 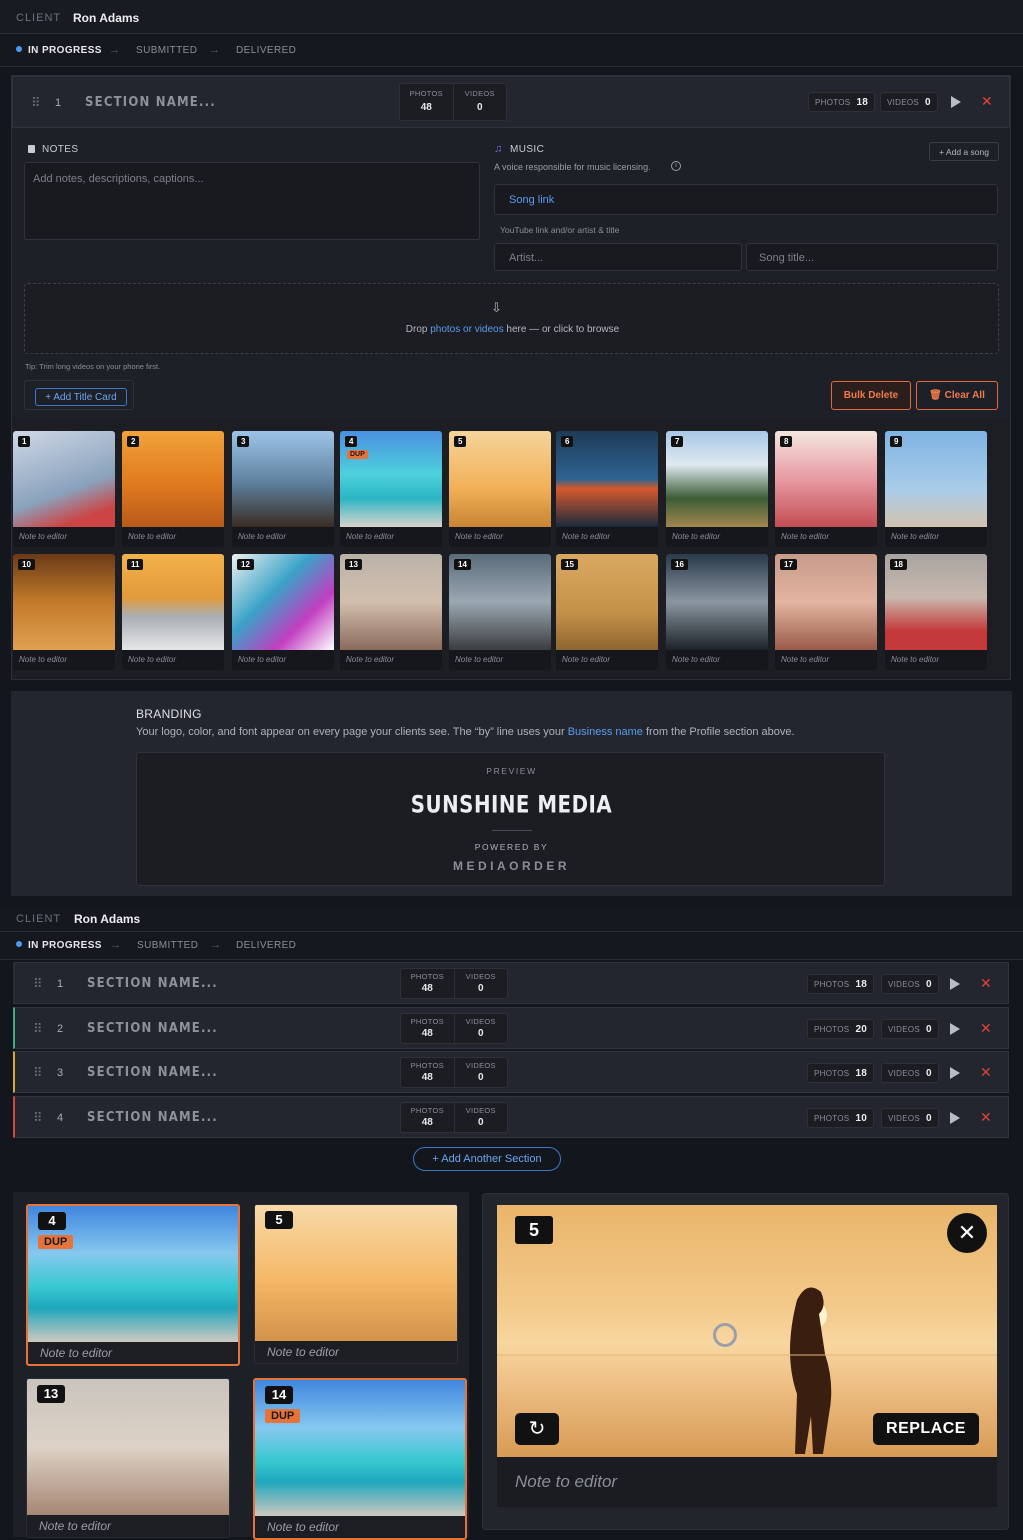 What do you see at coordinates (173, 612) in the screenshot?
I see `photo-tile: 11 Note to editor` at bounding box center [173, 612].